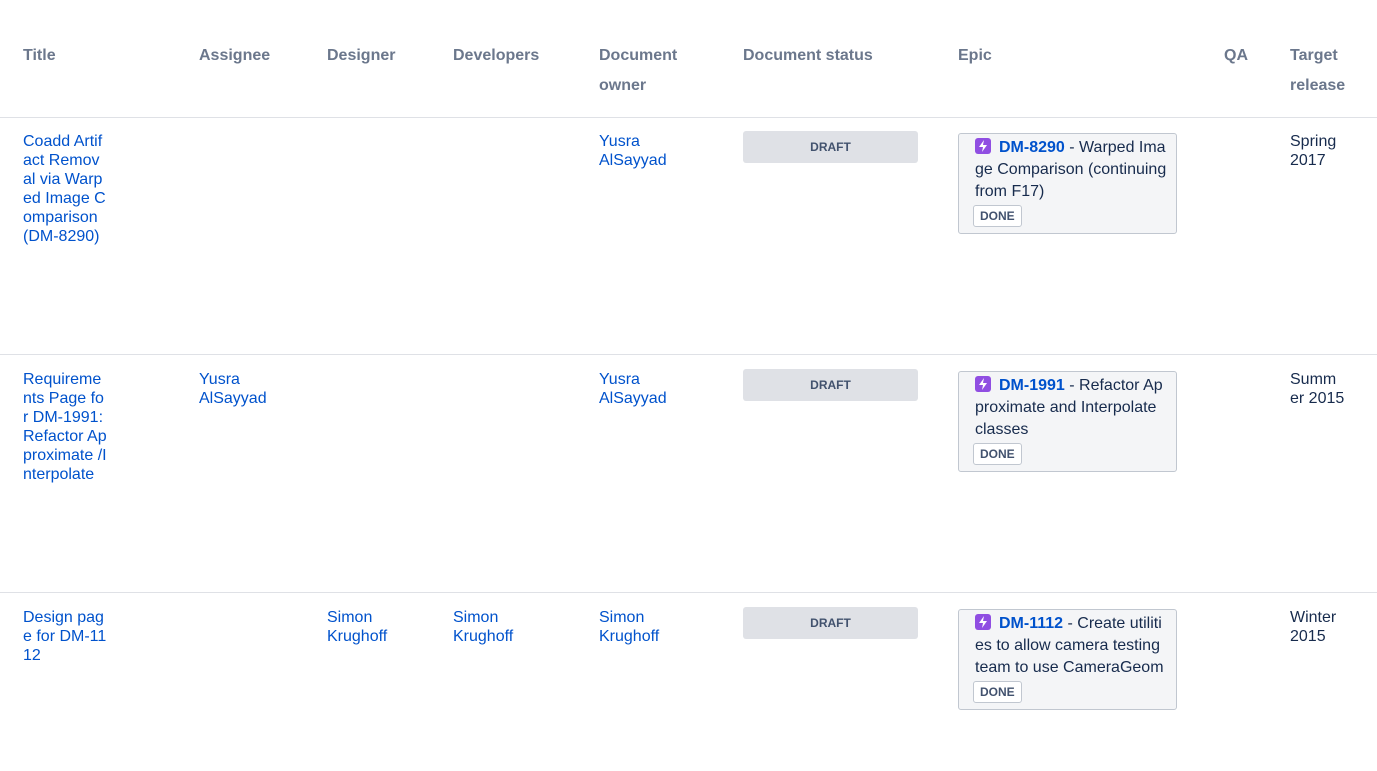 This screenshot has width=1377, height=771. Describe the element at coordinates (1313, 151) in the screenshot. I see `target-release: Spring 2017` at that location.